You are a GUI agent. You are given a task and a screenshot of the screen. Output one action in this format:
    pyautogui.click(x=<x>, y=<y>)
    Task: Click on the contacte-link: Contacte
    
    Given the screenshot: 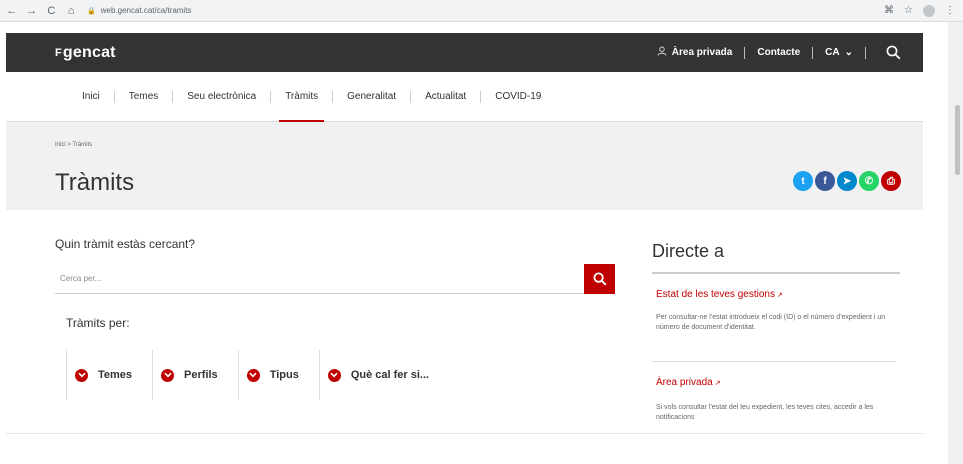 What is the action you would take?
    pyautogui.click(x=778, y=52)
    